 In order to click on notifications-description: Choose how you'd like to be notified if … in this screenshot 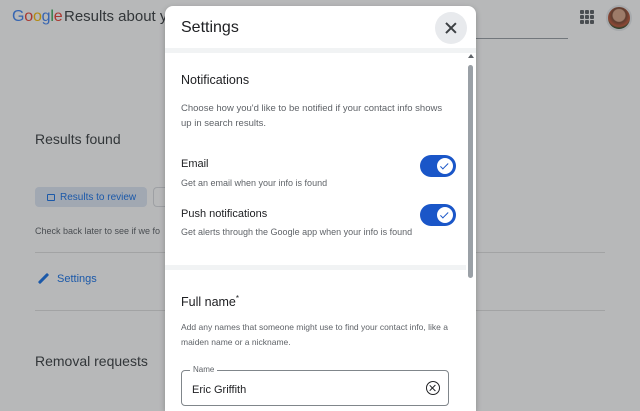, I will do `click(312, 116)`.